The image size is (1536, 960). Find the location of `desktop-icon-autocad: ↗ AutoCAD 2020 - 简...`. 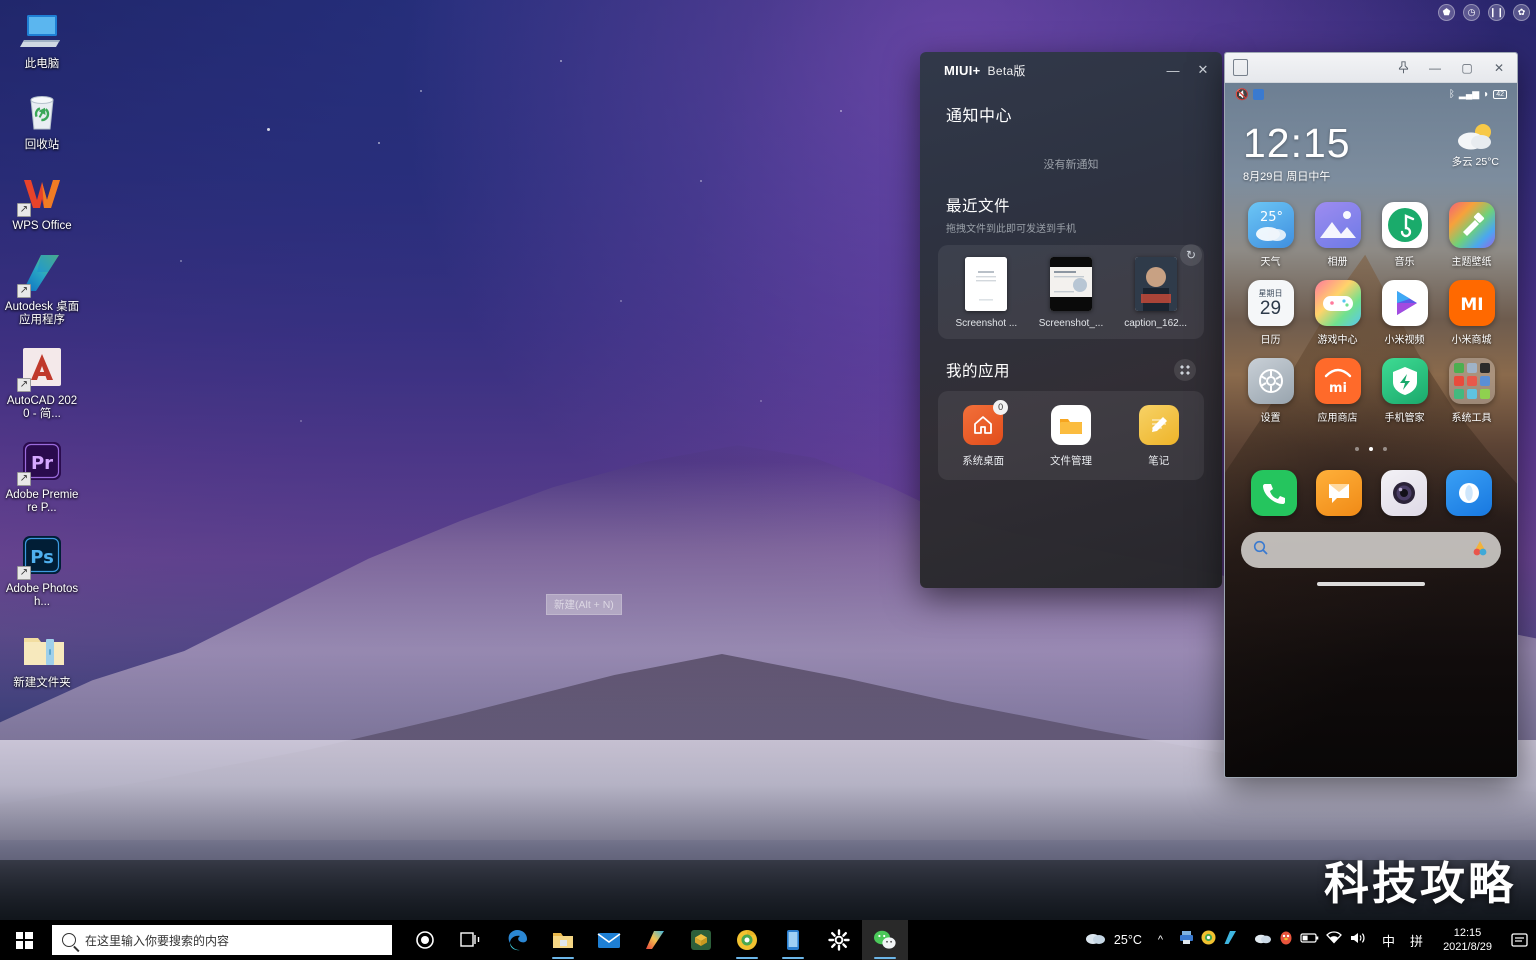

desktop-icon-autocad: ↗ AutoCAD 2020 - 简... is located at coordinates (42, 382).